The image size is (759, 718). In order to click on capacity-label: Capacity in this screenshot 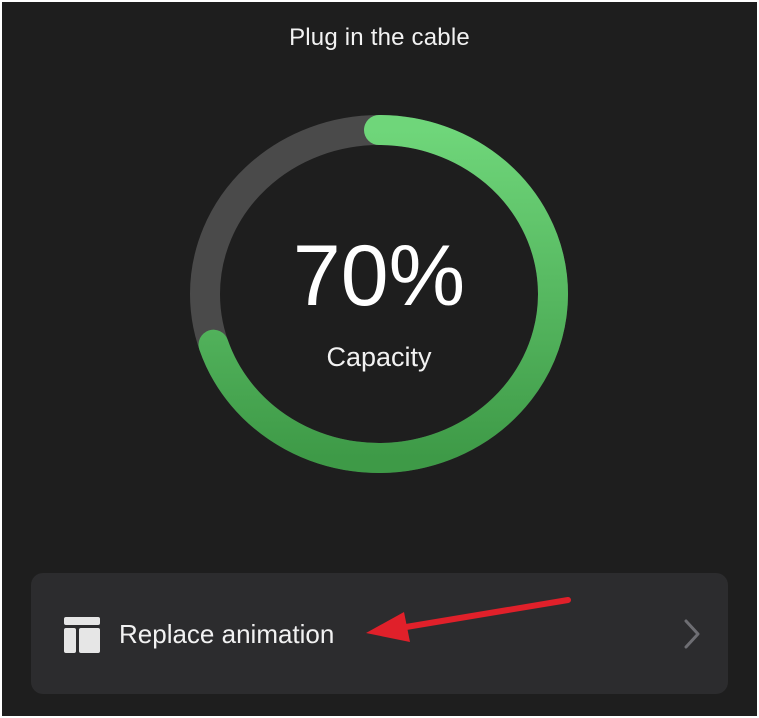, I will do `click(379, 357)`.